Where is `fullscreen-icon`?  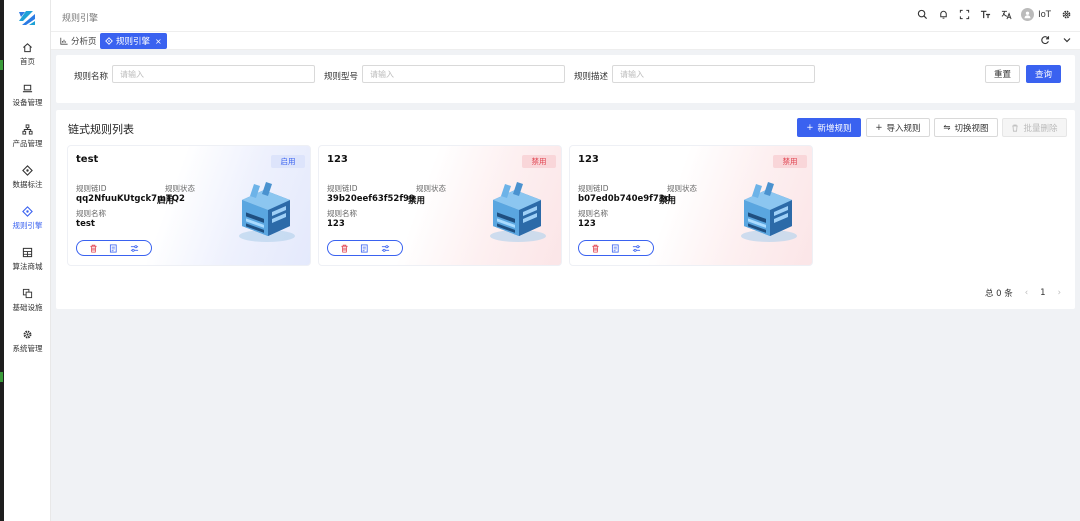
fullscreen-icon is located at coordinates (964, 15).